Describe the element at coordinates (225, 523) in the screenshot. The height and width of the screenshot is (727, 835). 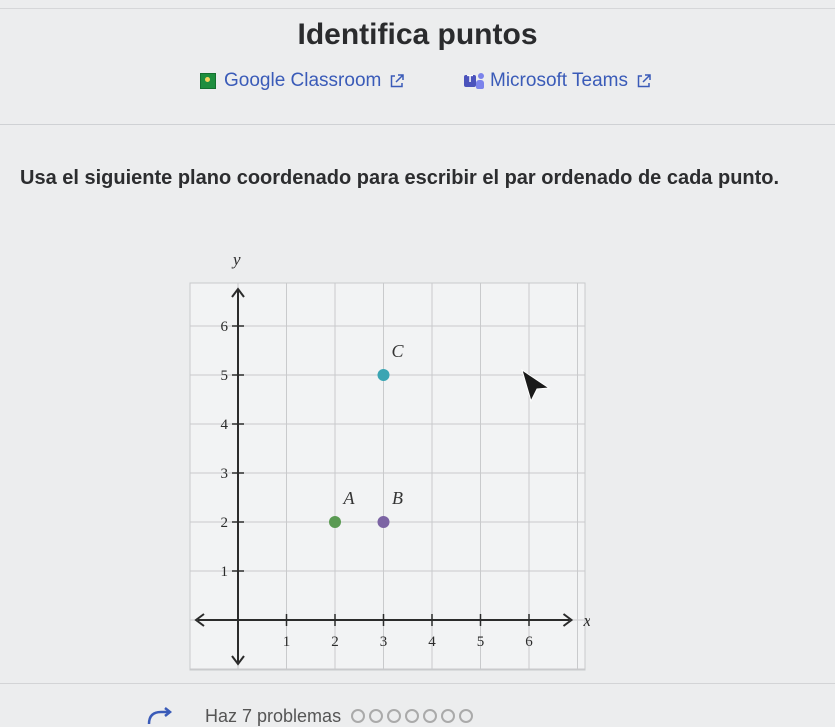
I see `y-tick-label: 2` at that location.